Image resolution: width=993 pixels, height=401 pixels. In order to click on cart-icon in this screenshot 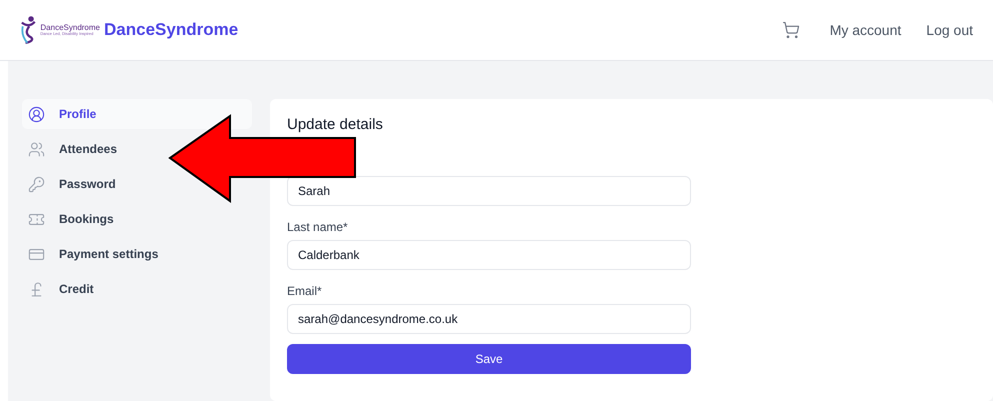, I will do `click(791, 30)`.